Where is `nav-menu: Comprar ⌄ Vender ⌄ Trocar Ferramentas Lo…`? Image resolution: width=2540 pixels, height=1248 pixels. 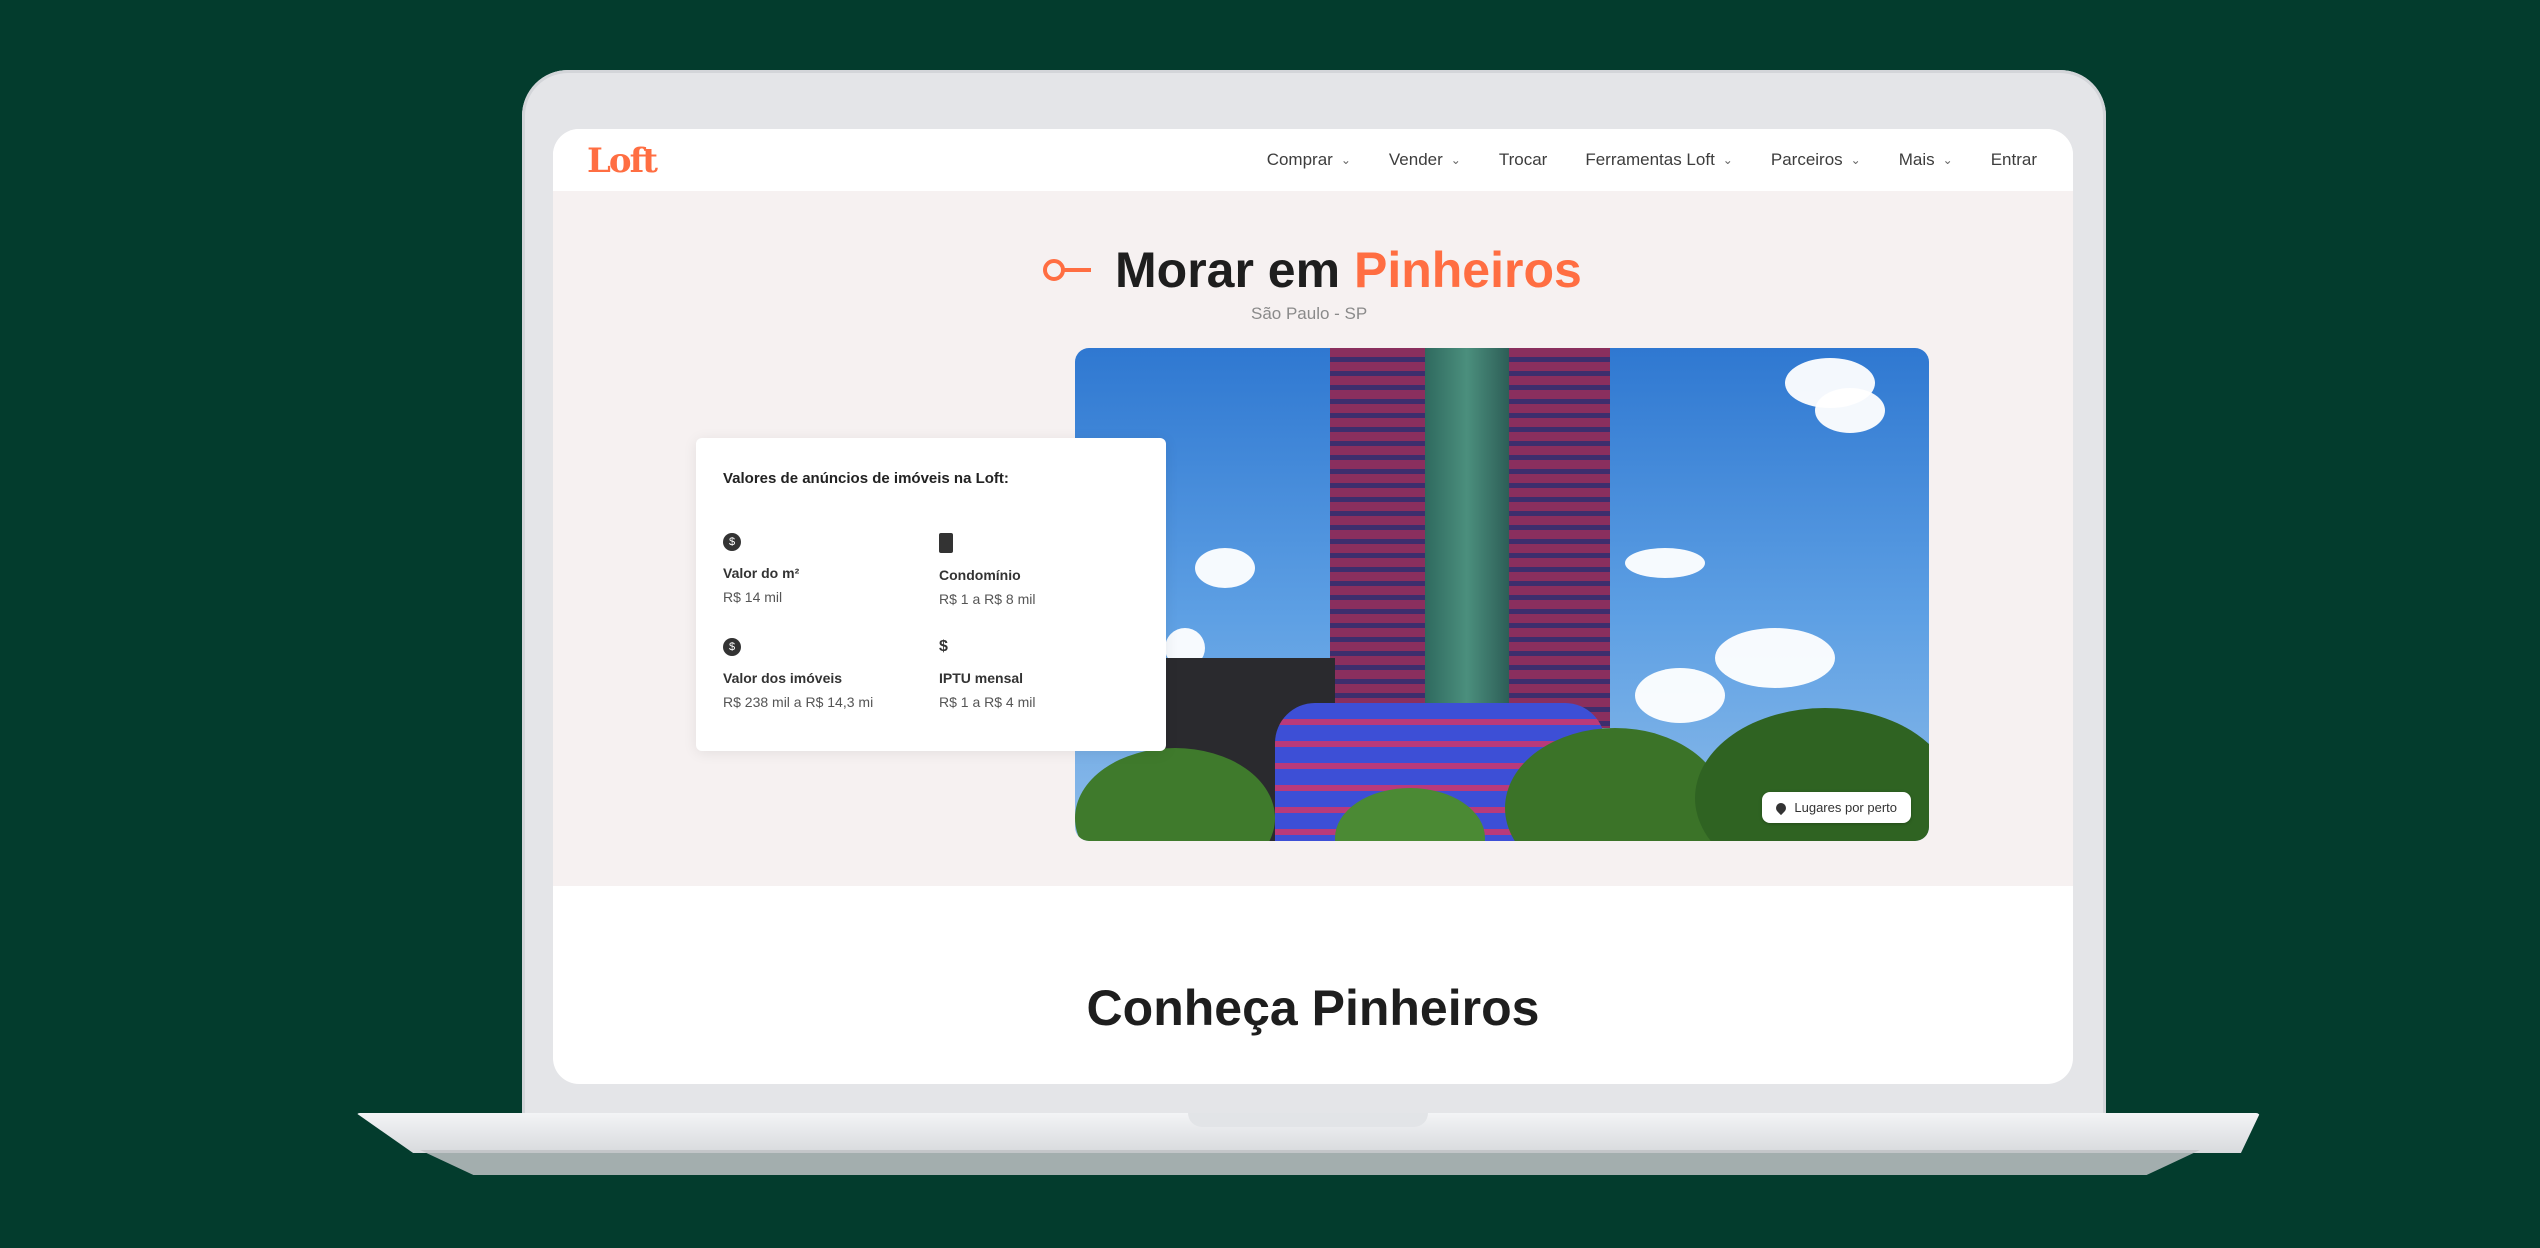
nav-menu: Comprar ⌄ Vender ⌄ Trocar Ferramentas Lo… is located at coordinates (1652, 160).